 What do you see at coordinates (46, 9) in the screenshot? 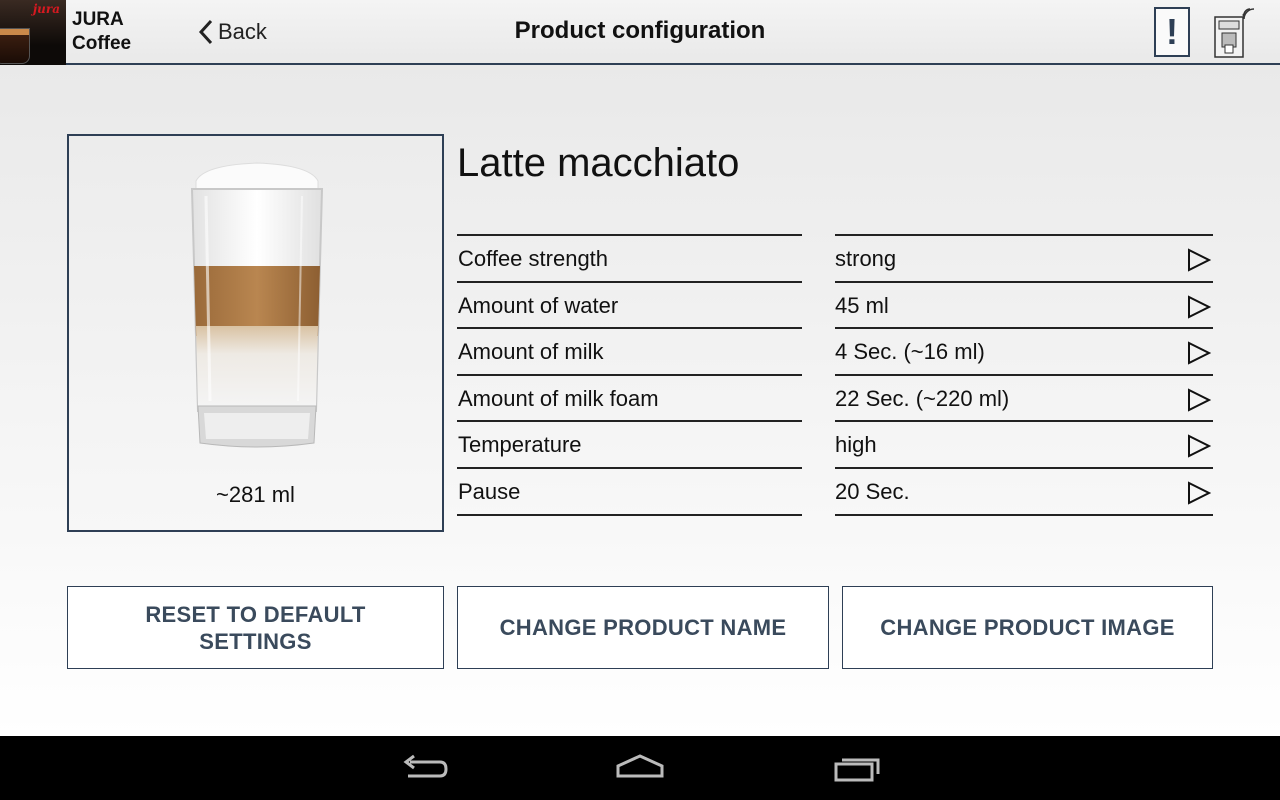
I see `brand-logo-text: jura` at bounding box center [46, 9].